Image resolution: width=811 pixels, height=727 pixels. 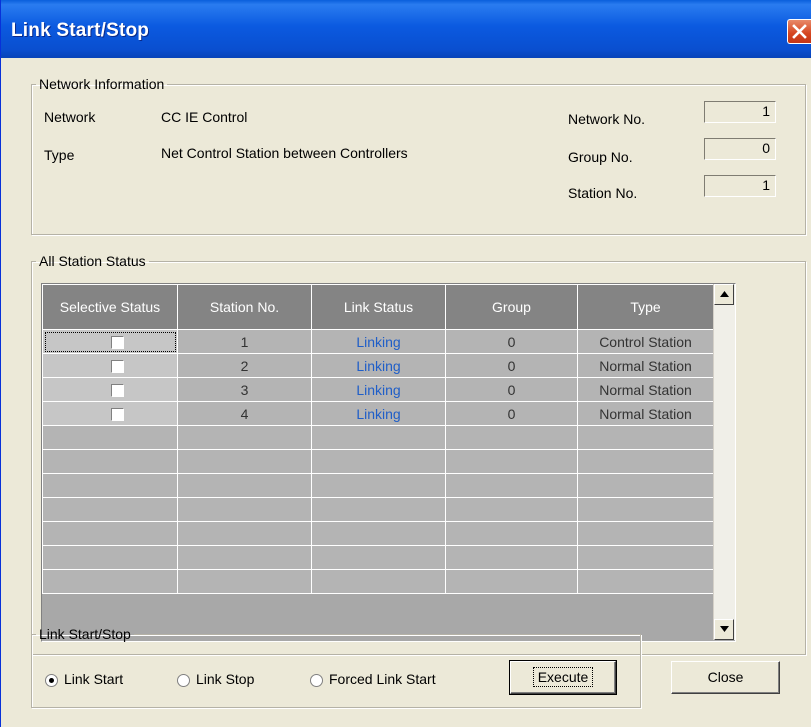 I want to click on scroll-up-button, so click(x=724, y=294).